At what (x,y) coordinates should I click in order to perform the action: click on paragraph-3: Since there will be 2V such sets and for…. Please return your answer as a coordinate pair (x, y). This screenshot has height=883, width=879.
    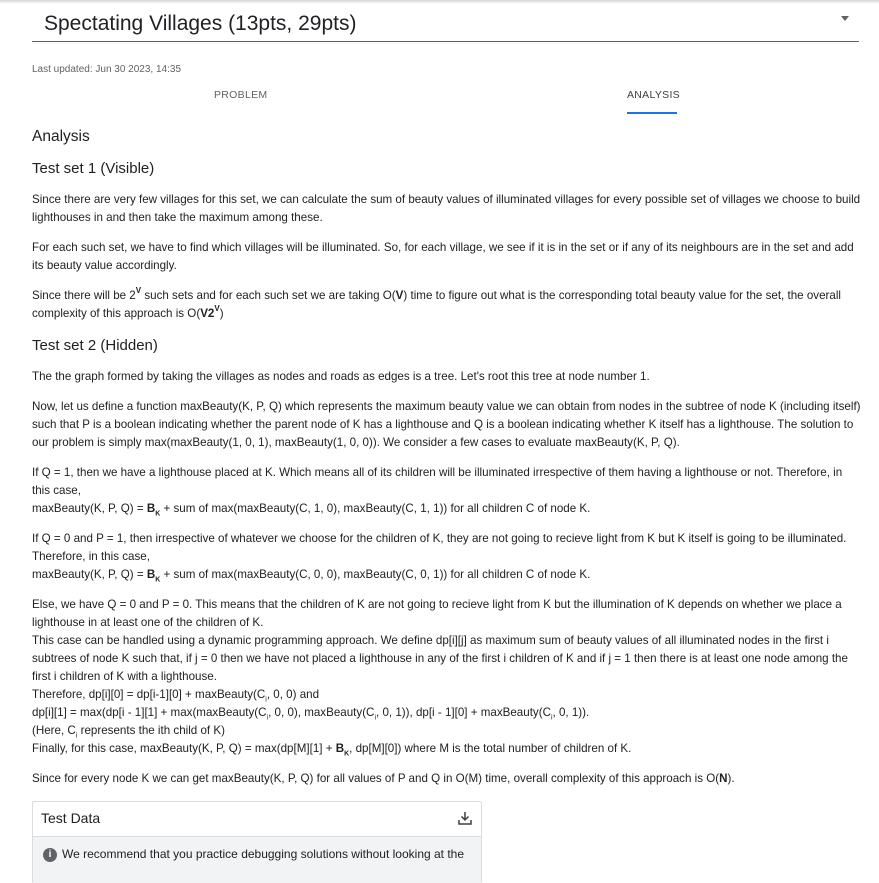
    Looking at the image, I should click on (447, 305).